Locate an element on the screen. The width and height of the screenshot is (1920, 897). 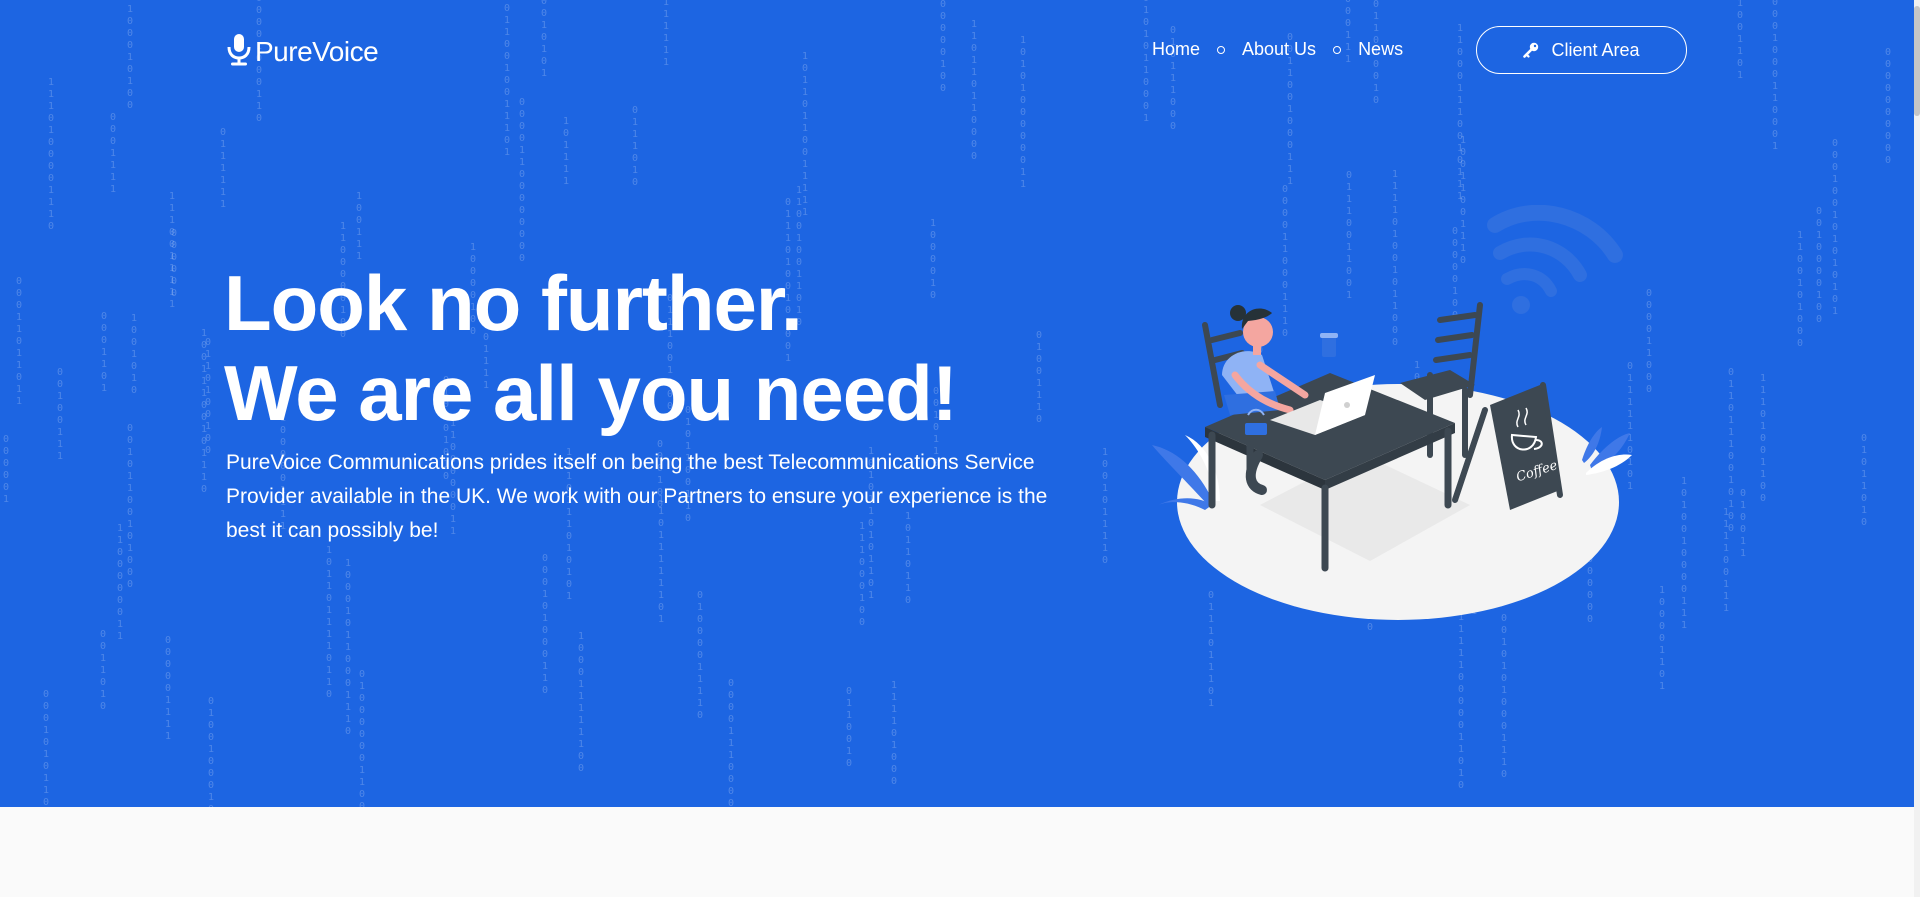
binary-column: 0 1 0 0 1 0 0 0 1 0 1 0 0 0 is located at coordinates (211, 751).